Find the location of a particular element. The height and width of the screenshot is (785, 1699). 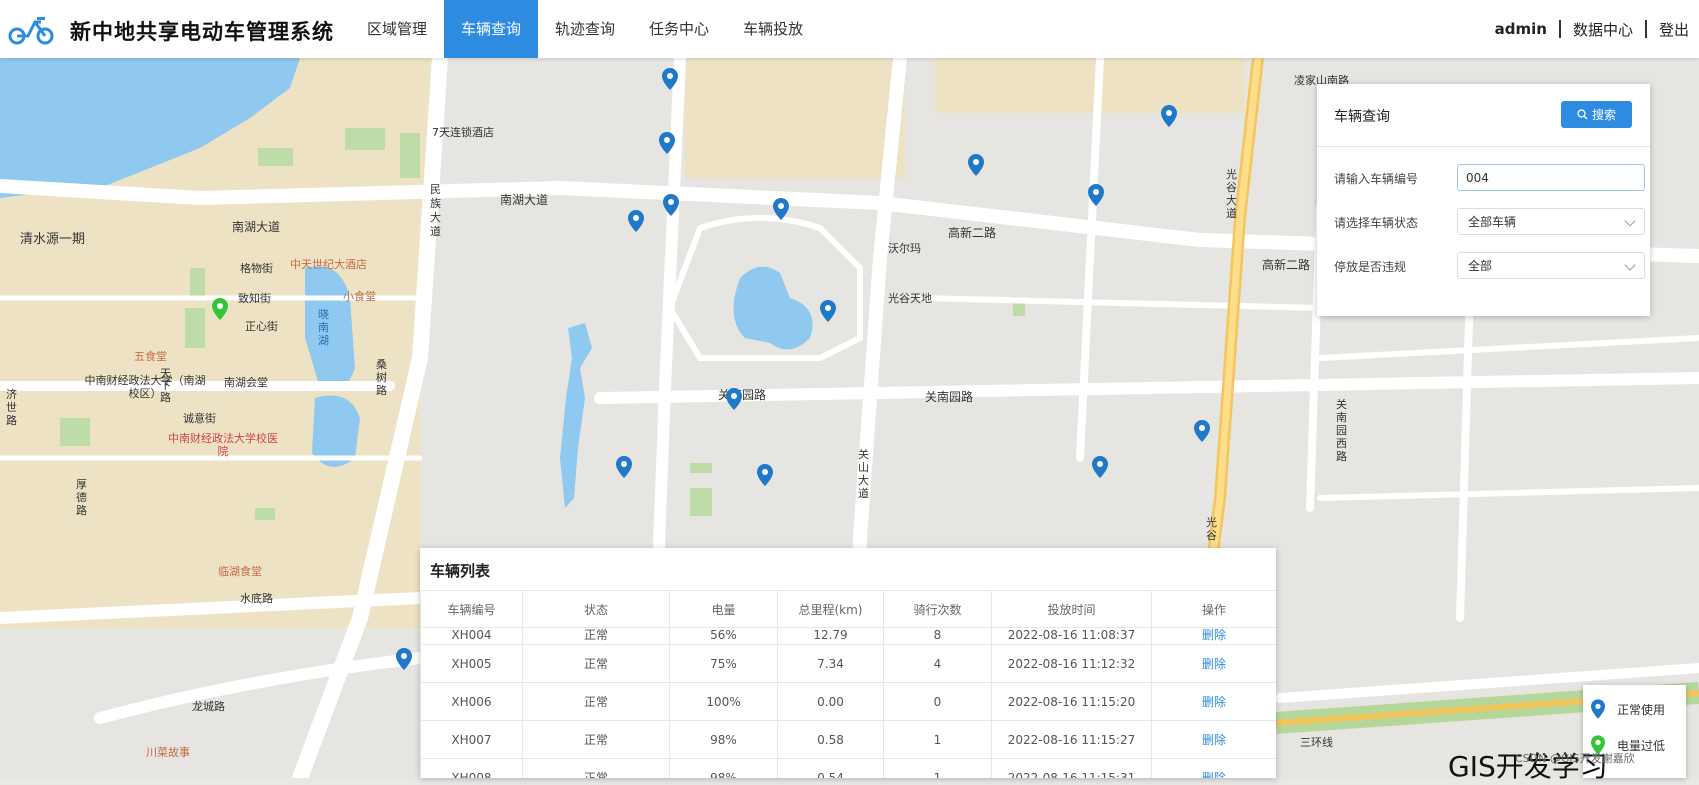

column-header: 状态 is located at coordinates (596, 609).